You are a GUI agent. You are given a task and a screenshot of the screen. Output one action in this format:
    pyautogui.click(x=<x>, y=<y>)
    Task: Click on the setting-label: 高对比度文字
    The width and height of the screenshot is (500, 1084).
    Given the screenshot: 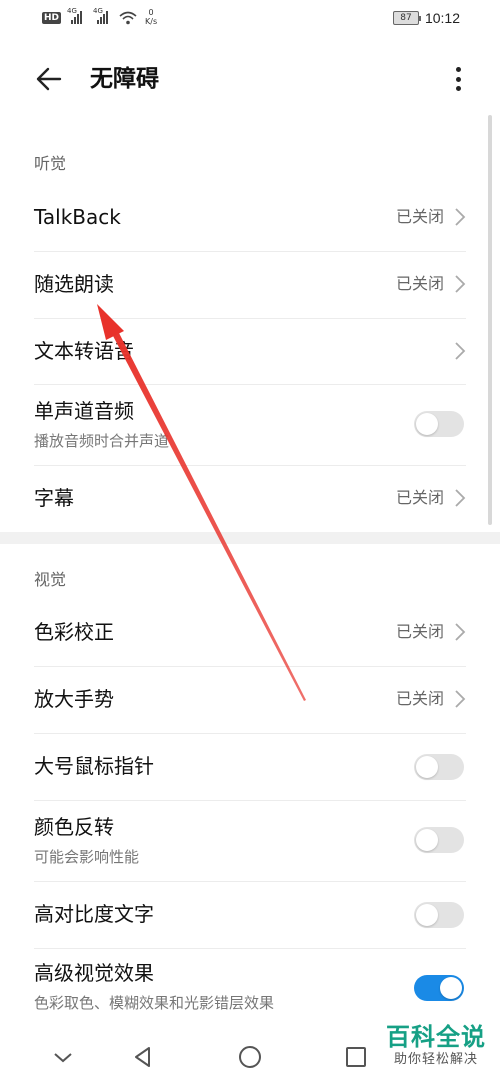 What is the action you would take?
    pyautogui.click(x=94, y=914)
    